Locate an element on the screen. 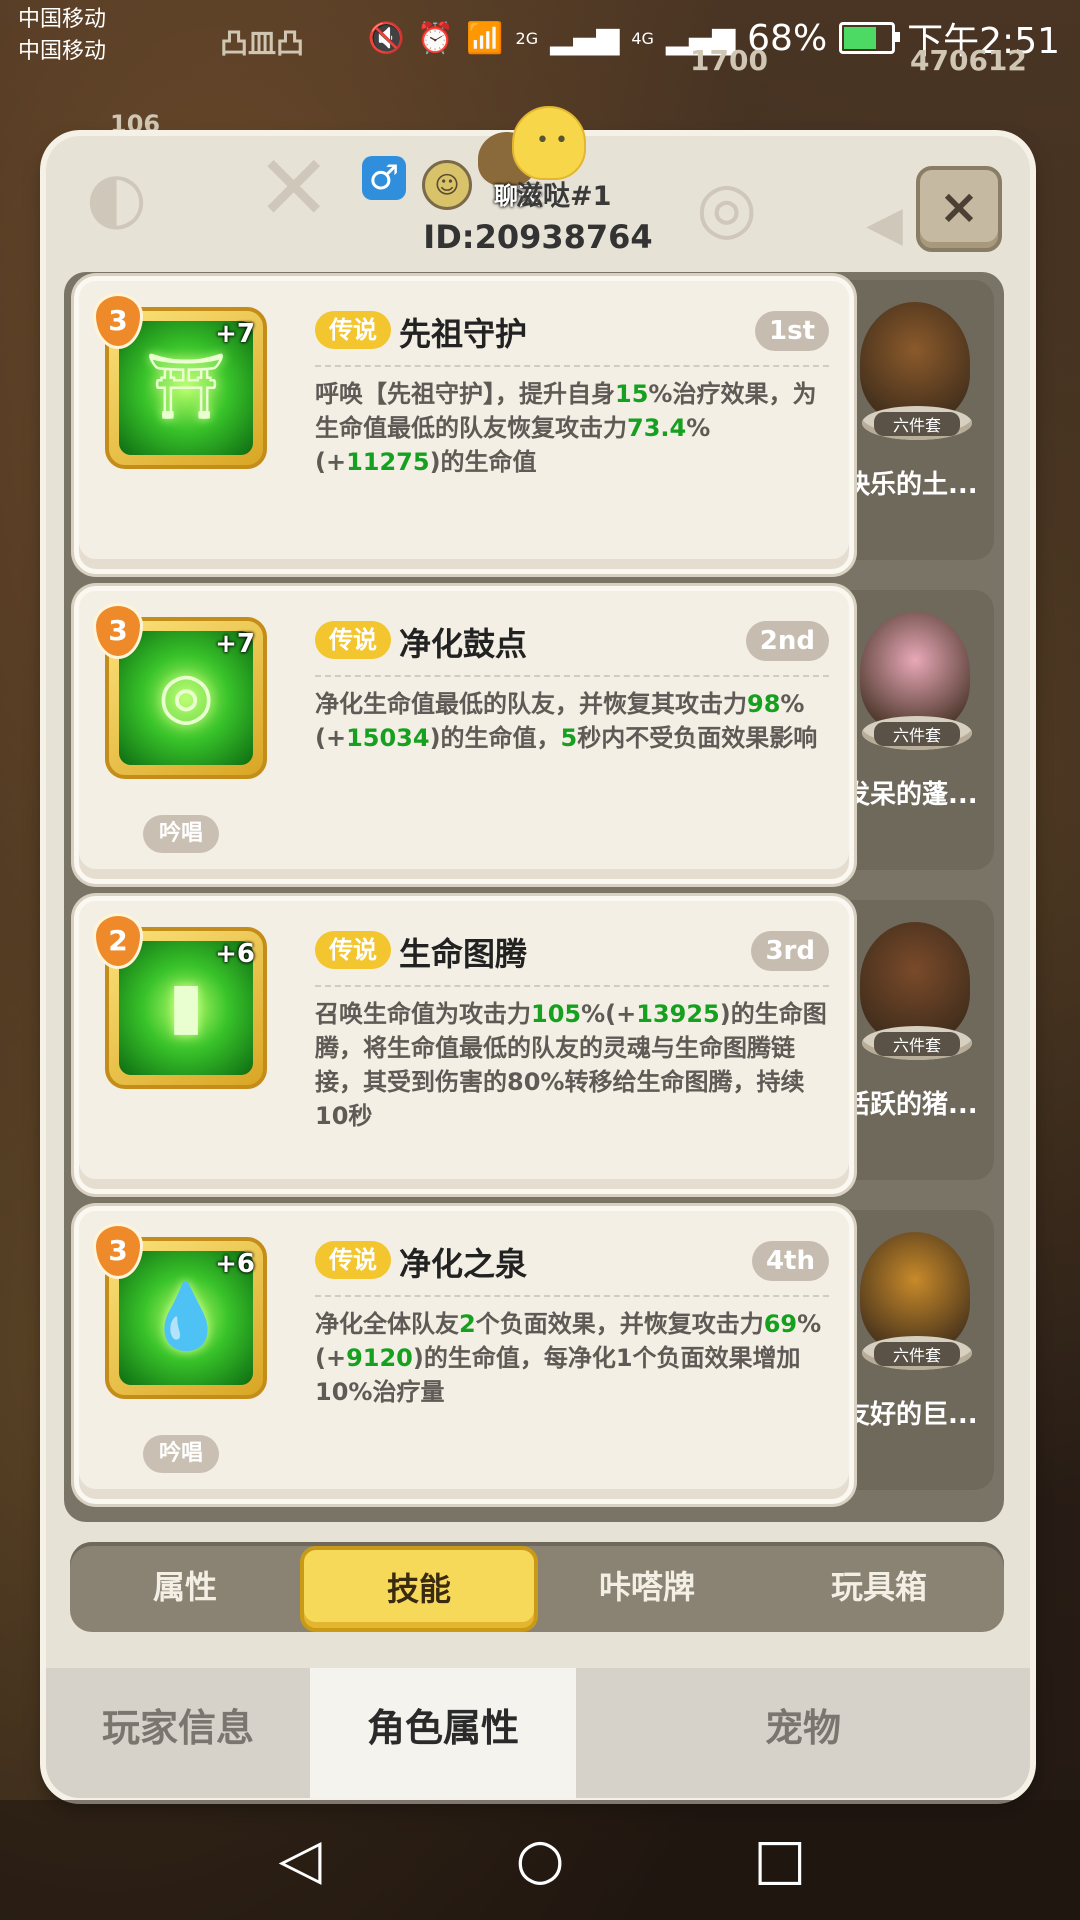 The width and height of the screenshot is (1080, 1920). chant-tag: 吟唱 is located at coordinates (181, 834).